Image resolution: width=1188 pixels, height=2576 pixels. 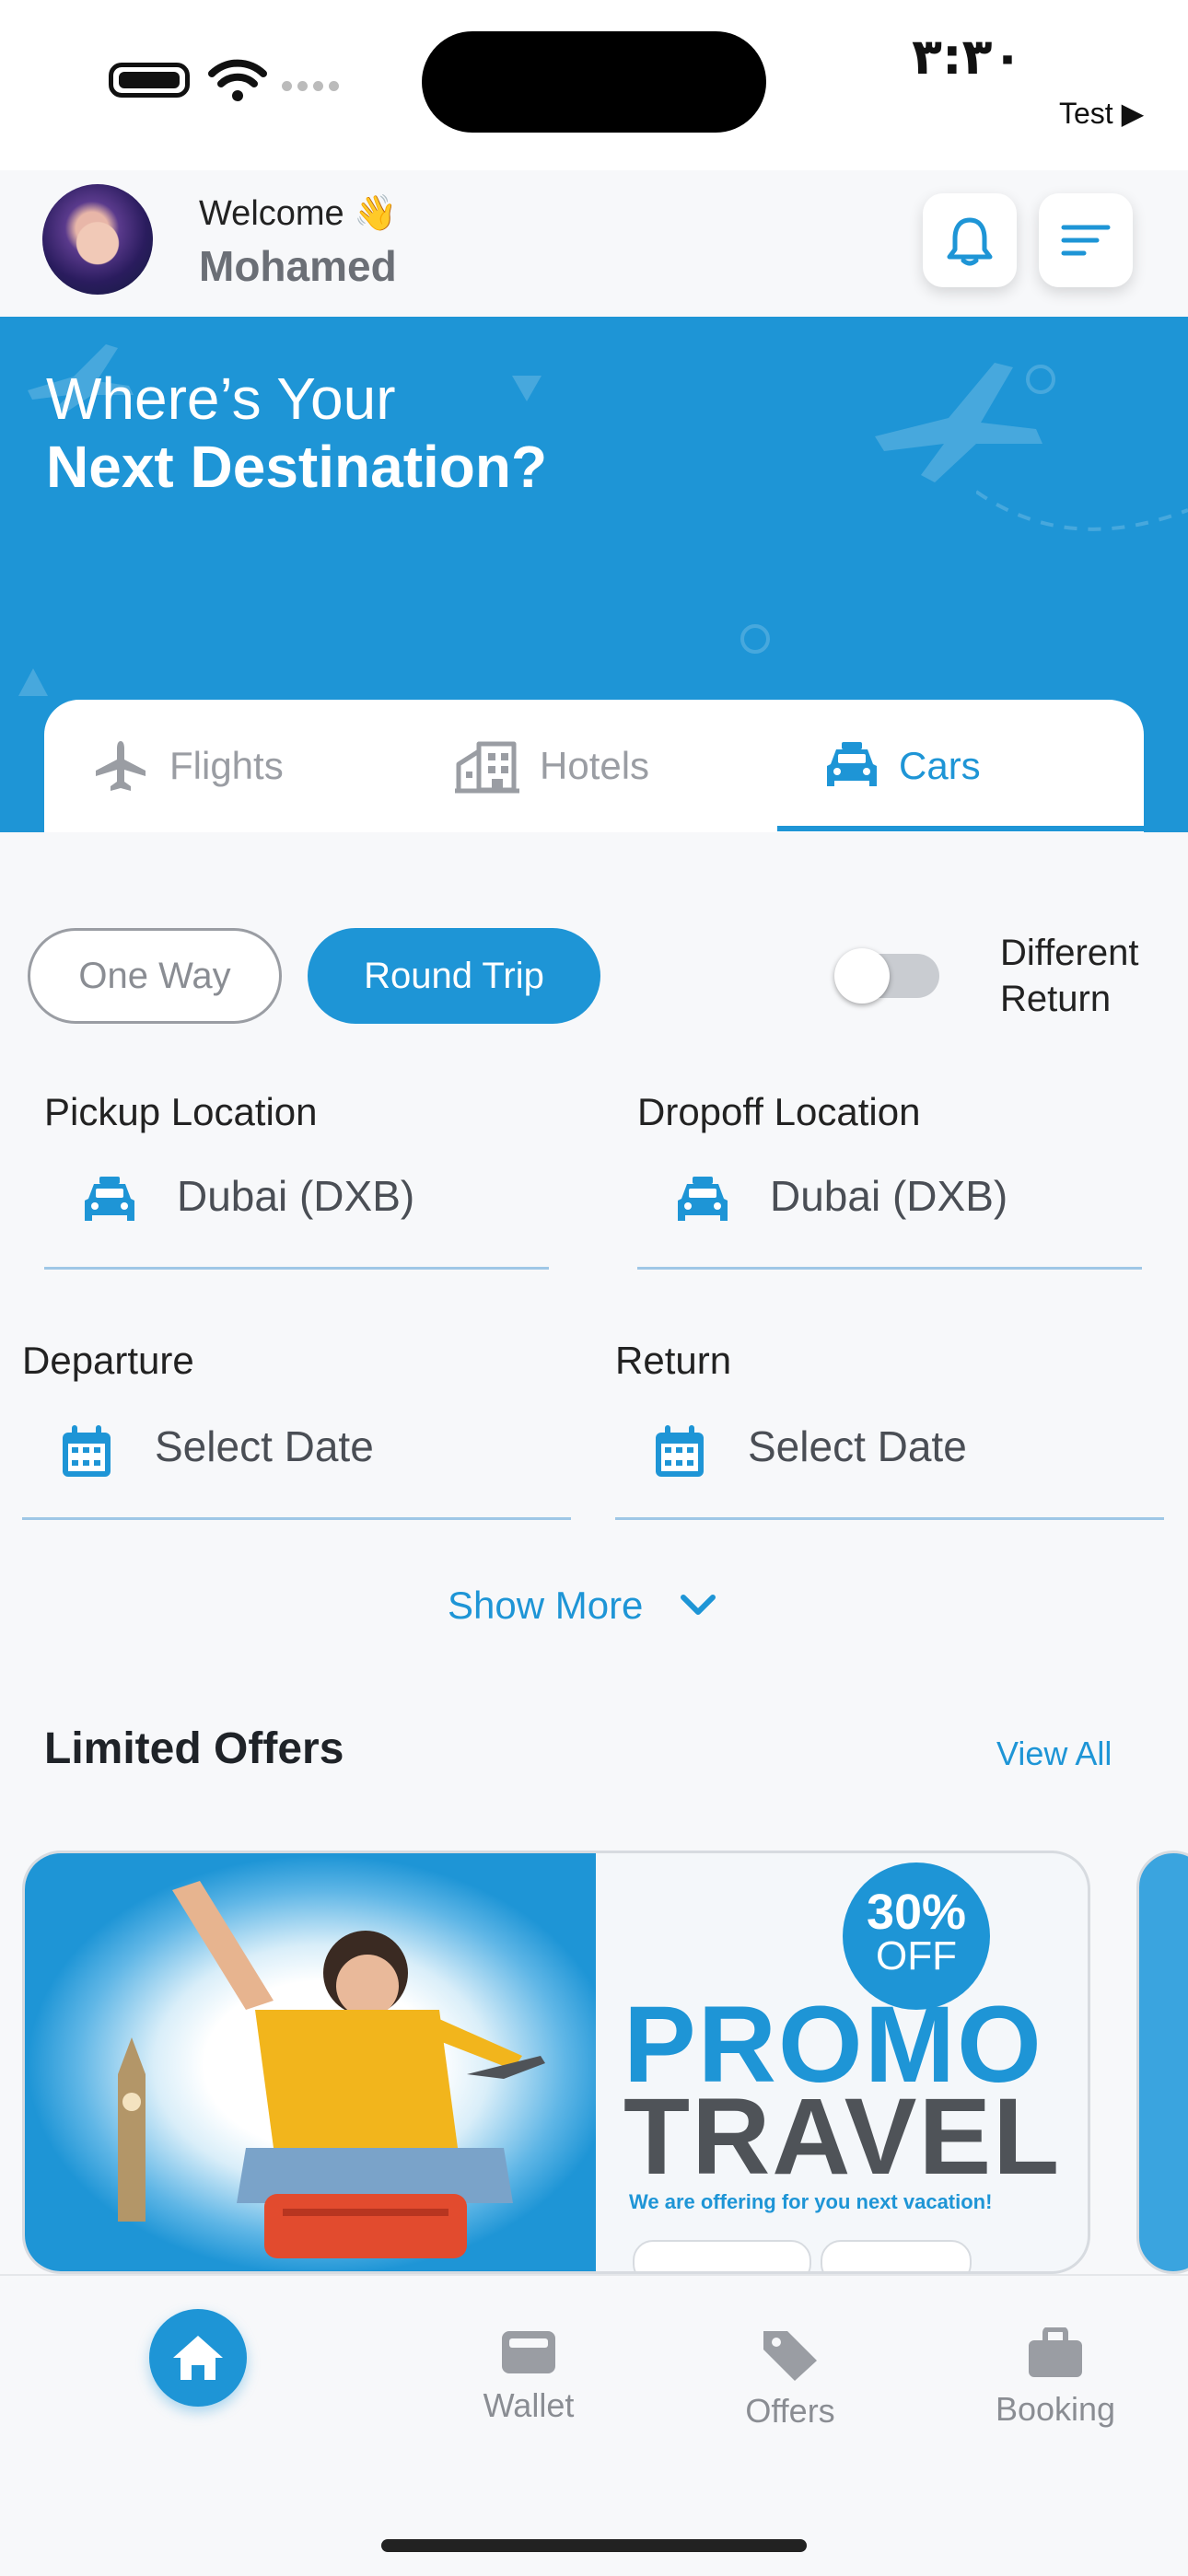 What do you see at coordinates (594, 82) in the screenshot?
I see `dynamic-island` at bounding box center [594, 82].